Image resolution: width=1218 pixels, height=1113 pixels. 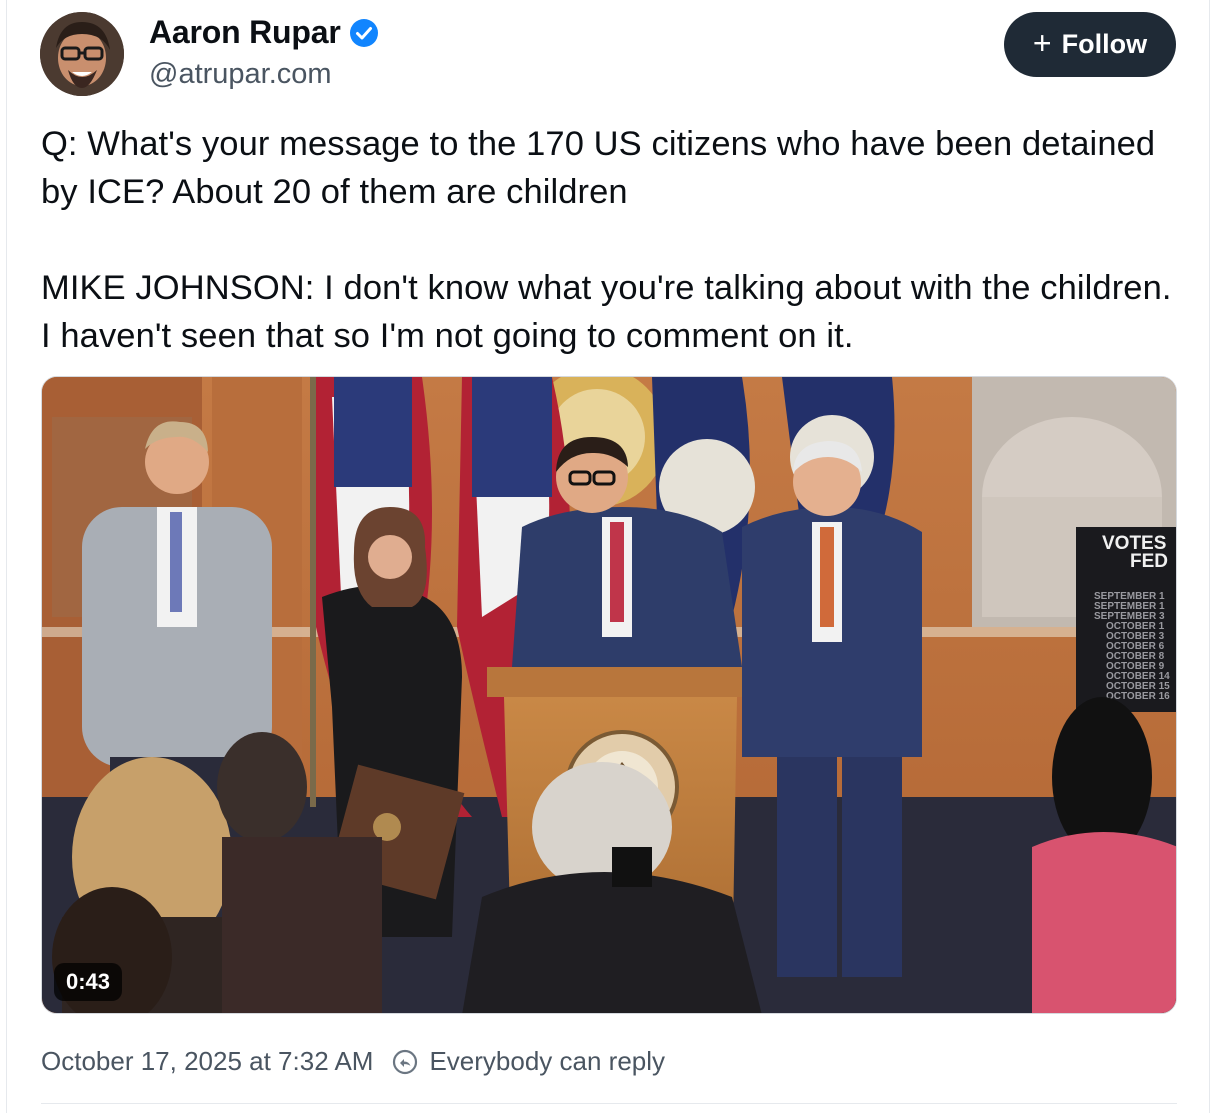 I want to click on verified-check-icon, so click(x=363, y=32).